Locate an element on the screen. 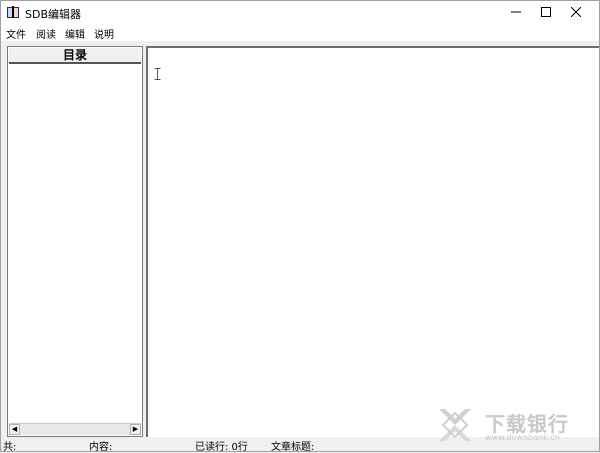 The height and width of the screenshot is (453, 600). watermark-logo-icon is located at coordinates (455, 425).